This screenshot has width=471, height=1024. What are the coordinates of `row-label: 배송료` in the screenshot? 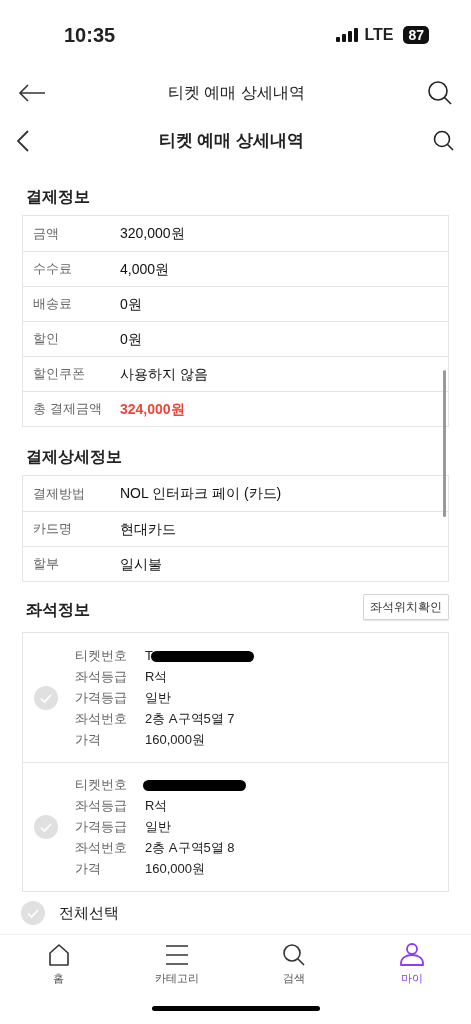 It's located at (52, 304).